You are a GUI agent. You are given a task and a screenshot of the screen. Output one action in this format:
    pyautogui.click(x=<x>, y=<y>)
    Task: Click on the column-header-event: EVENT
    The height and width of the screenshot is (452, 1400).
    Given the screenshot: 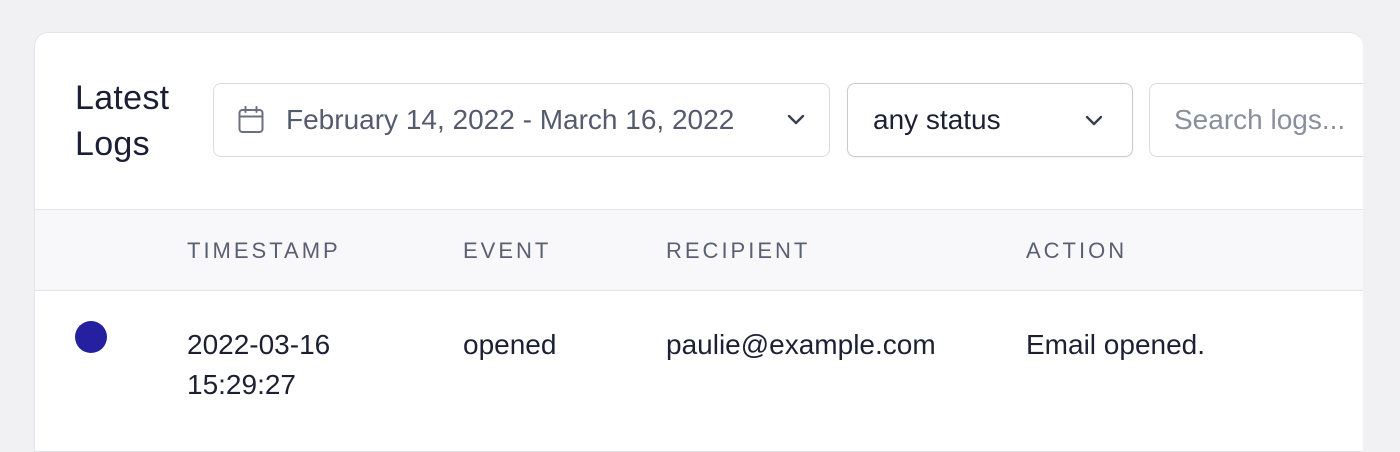 What is the action you would take?
    pyautogui.click(x=507, y=250)
    